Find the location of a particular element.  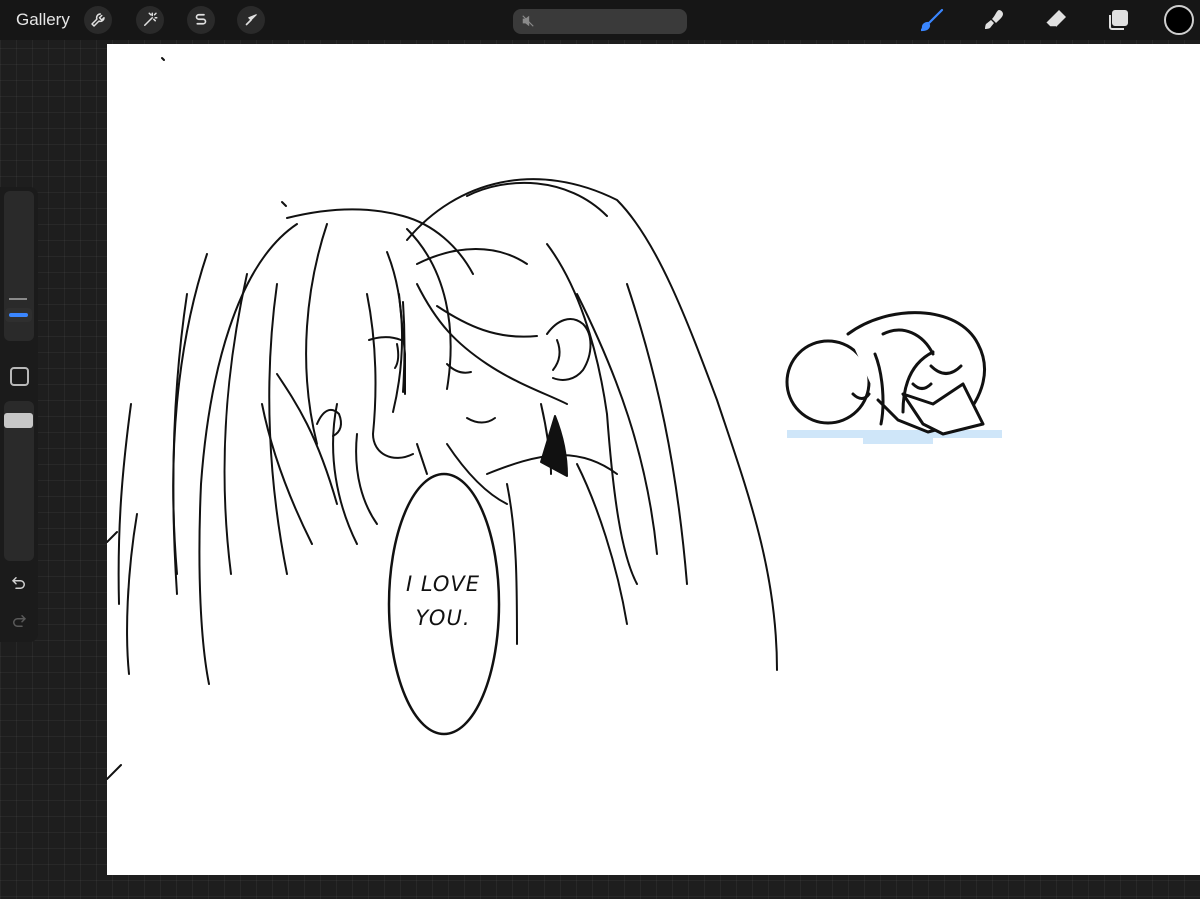

gallery-button: Gallery is located at coordinates (43, 20).